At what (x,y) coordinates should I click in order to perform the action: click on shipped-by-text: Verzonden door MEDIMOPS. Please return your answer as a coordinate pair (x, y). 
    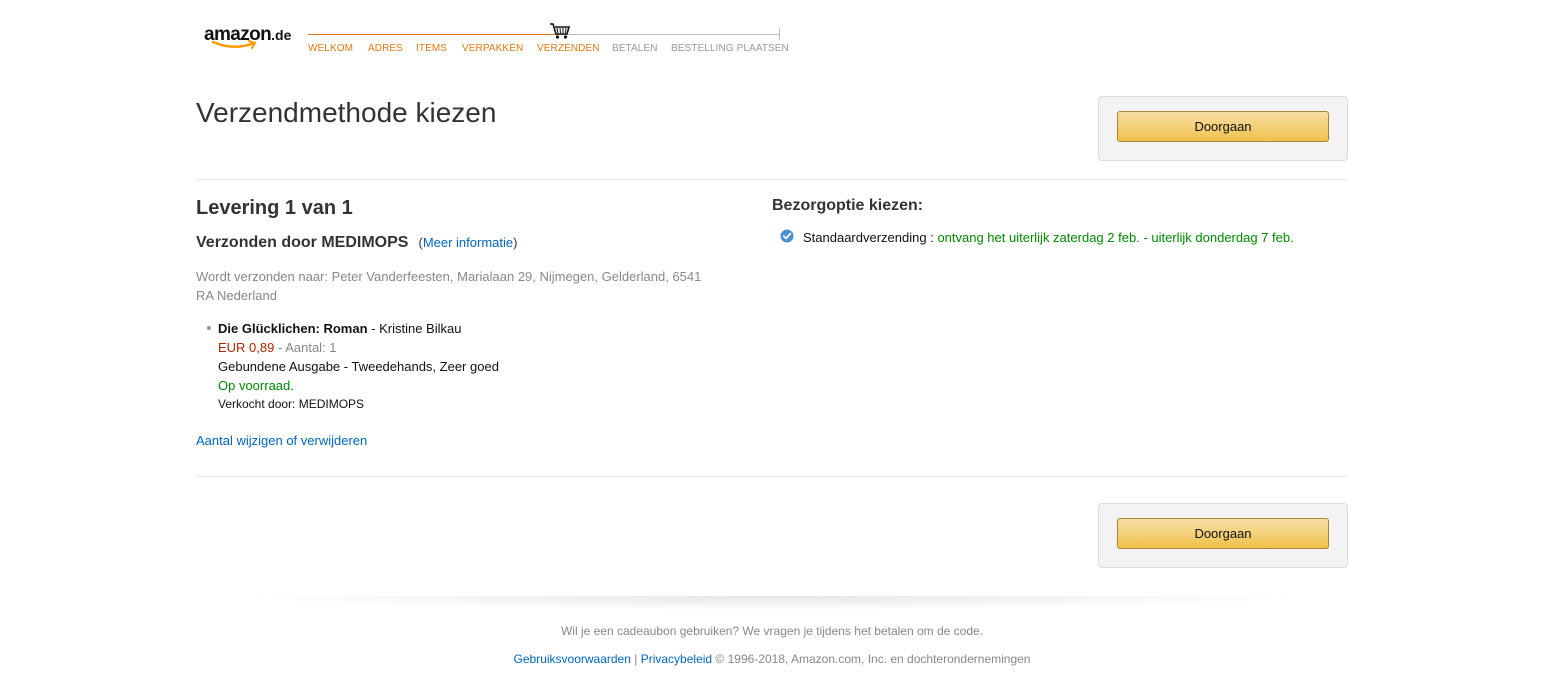
    Looking at the image, I should click on (302, 242).